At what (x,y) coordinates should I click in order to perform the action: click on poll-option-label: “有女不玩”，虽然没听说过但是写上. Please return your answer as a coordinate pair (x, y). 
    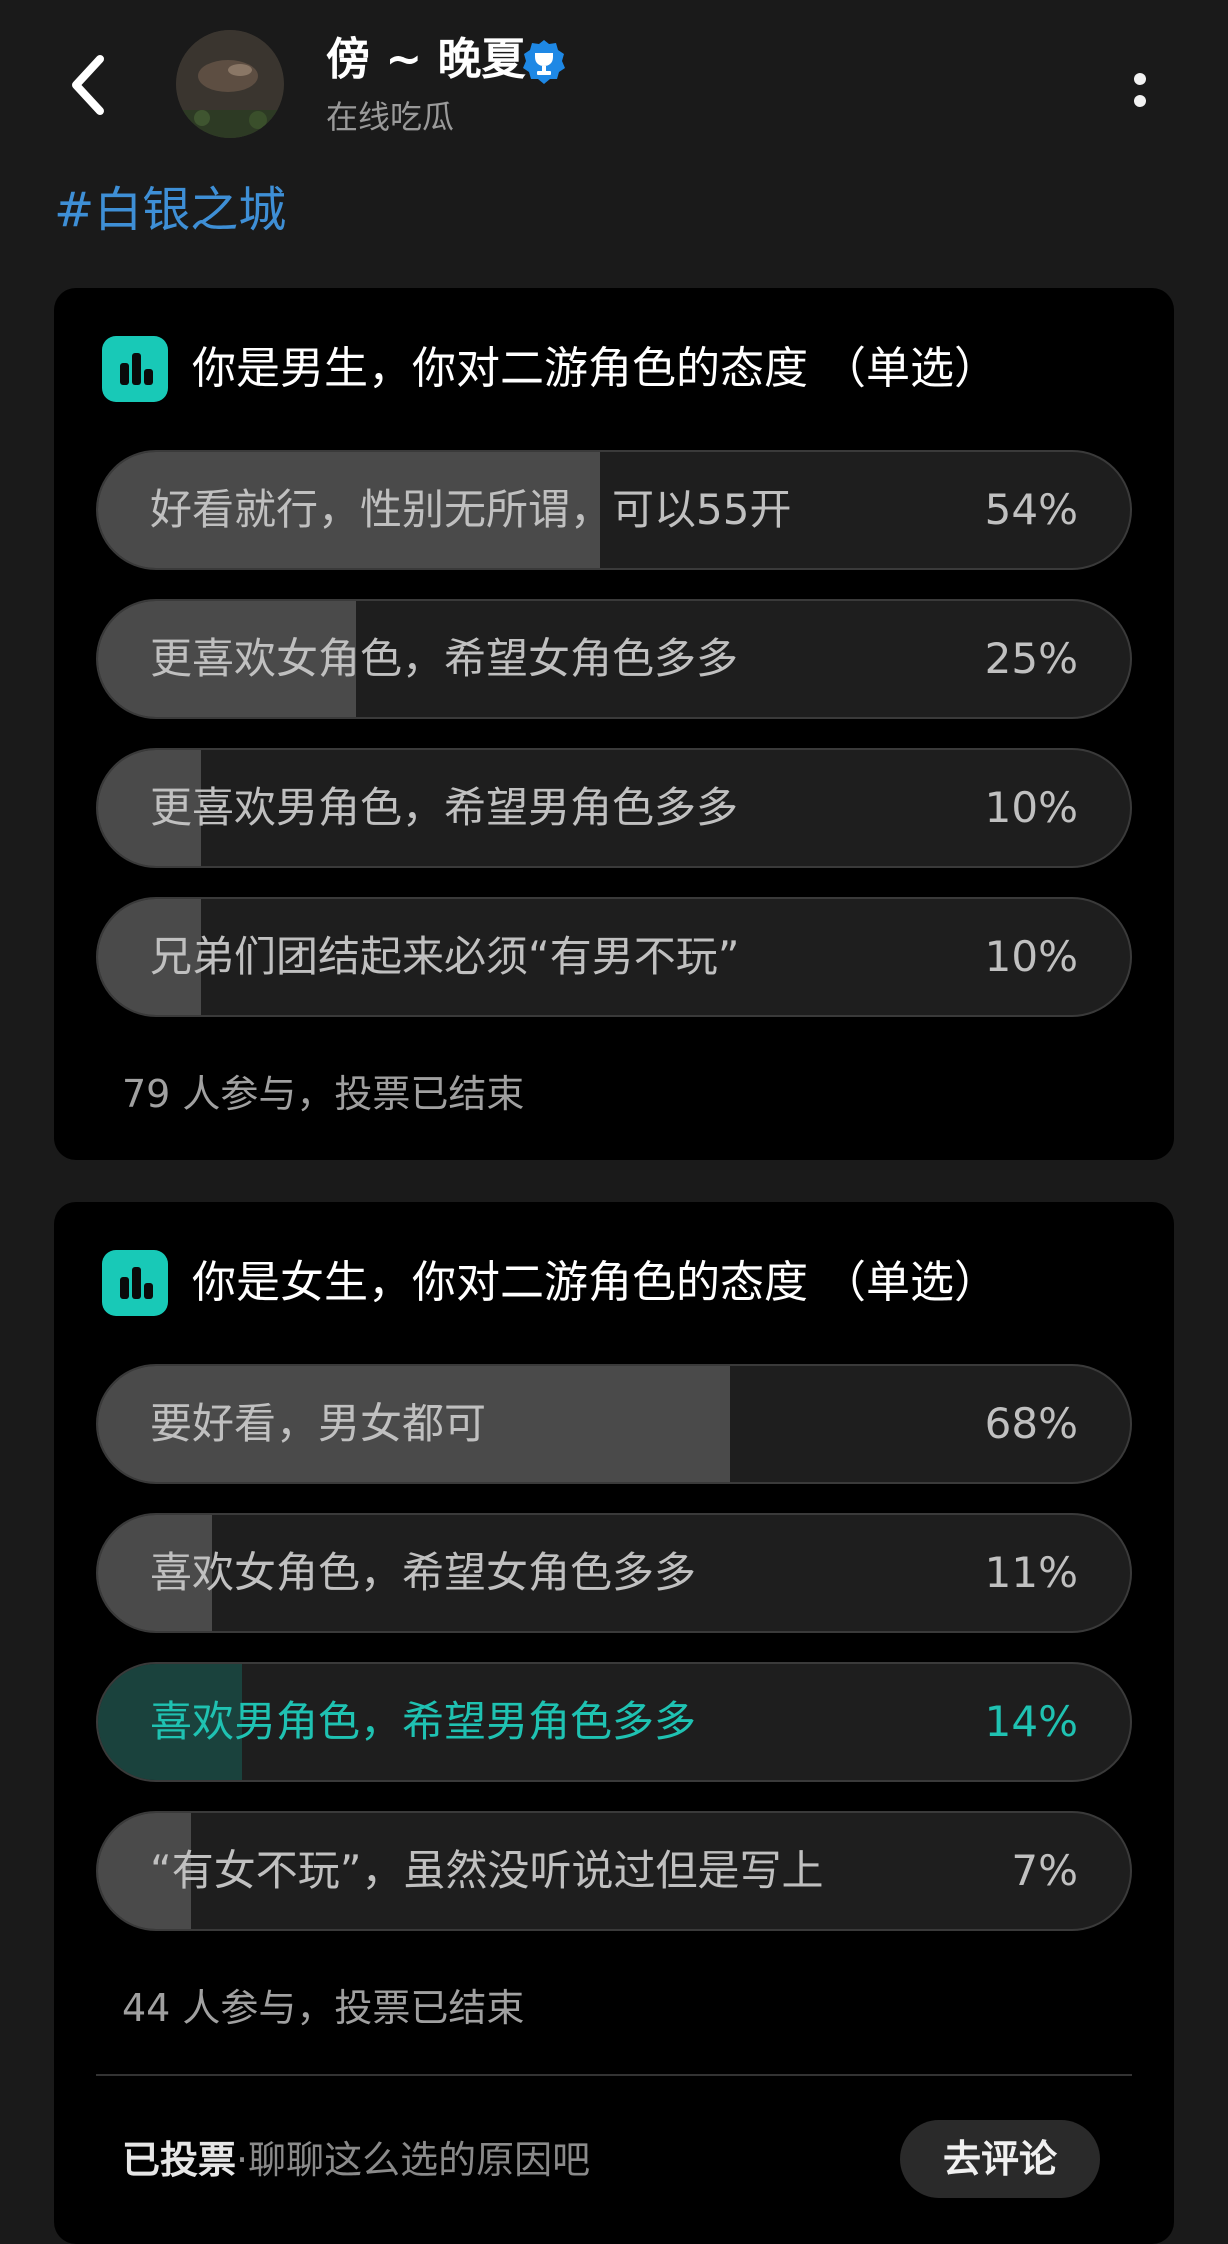
    Looking at the image, I should click on (487, 1870).